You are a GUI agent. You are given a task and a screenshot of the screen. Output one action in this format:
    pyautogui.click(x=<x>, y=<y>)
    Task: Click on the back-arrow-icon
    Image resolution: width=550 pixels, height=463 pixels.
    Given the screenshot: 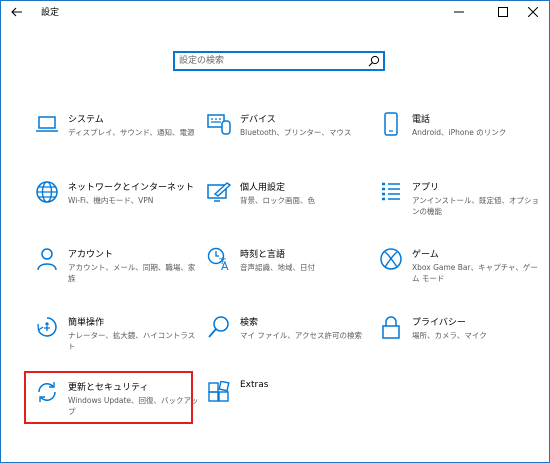 What is the action you would take?
    pyautogui.click(x=16, y=12)
    